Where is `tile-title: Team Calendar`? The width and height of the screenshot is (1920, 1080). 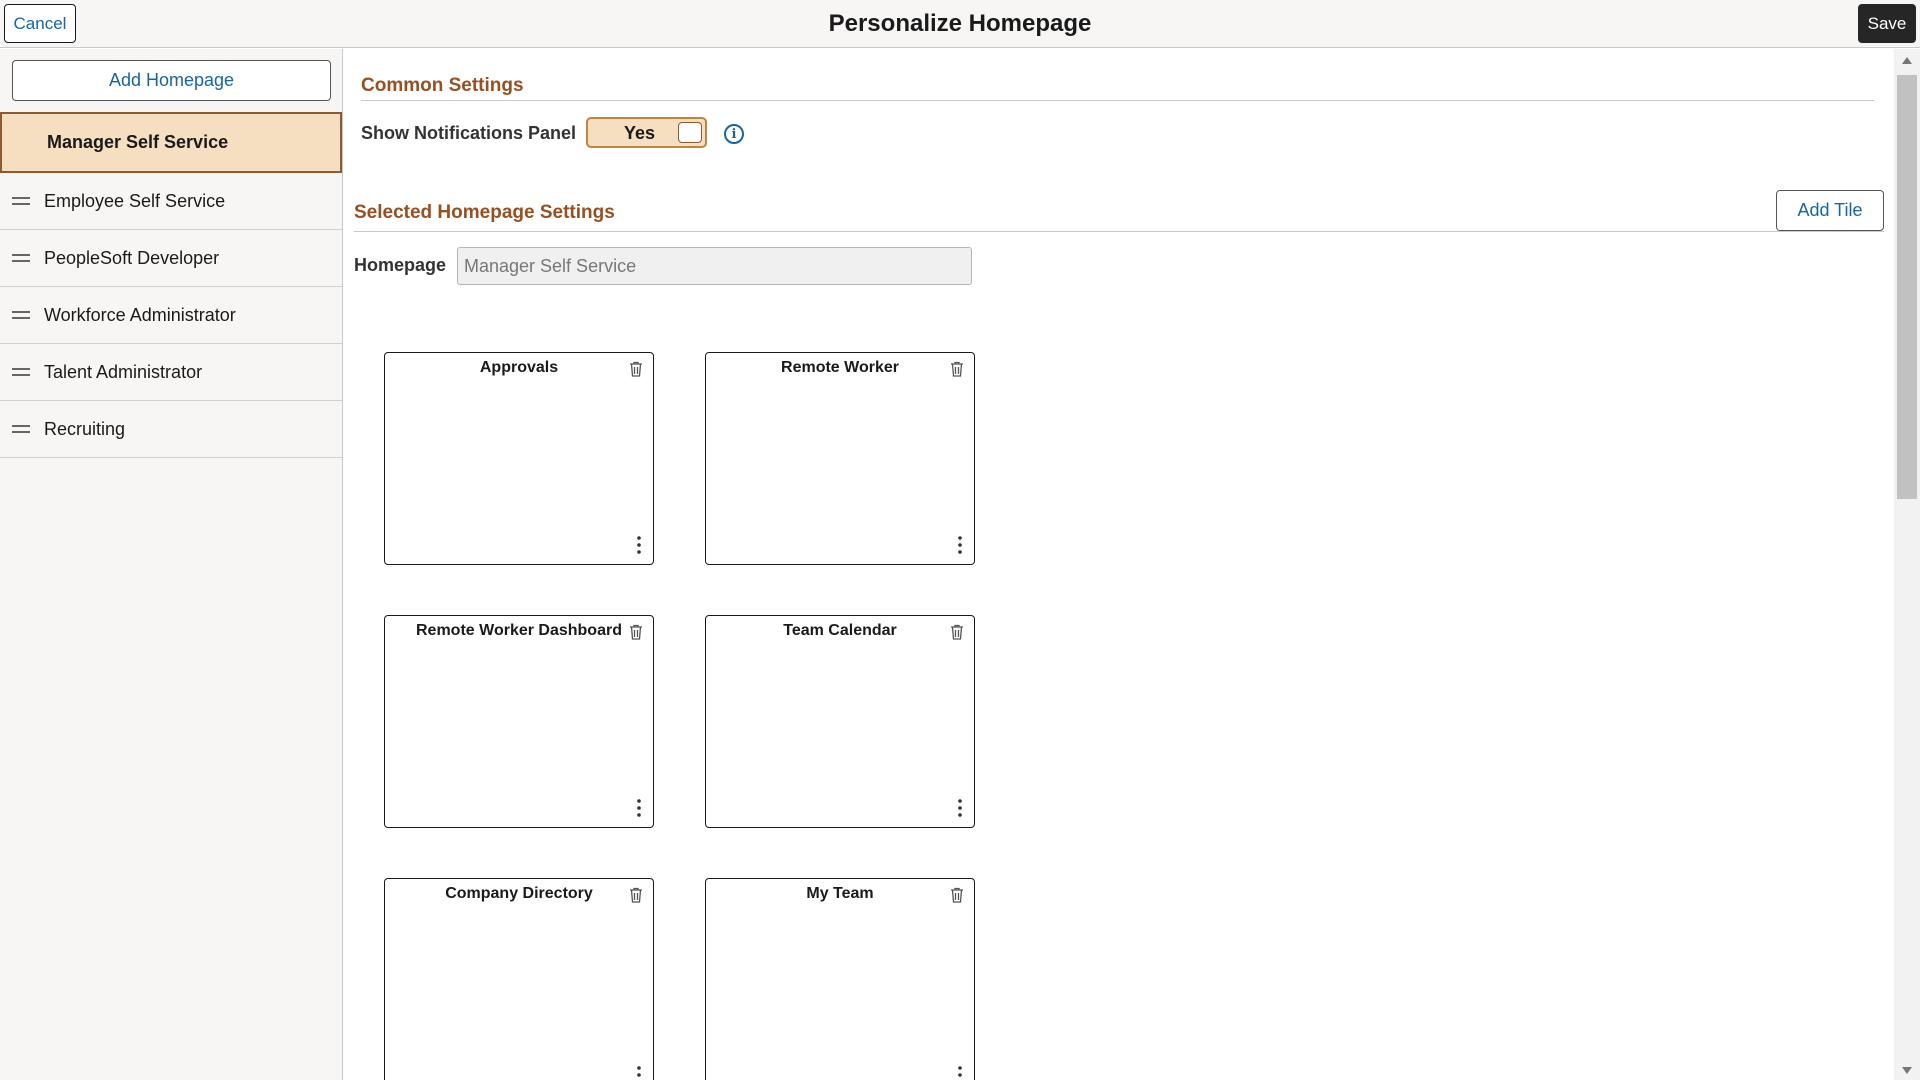
tile-title: Team Calendar is located at coordinates (840, 630).